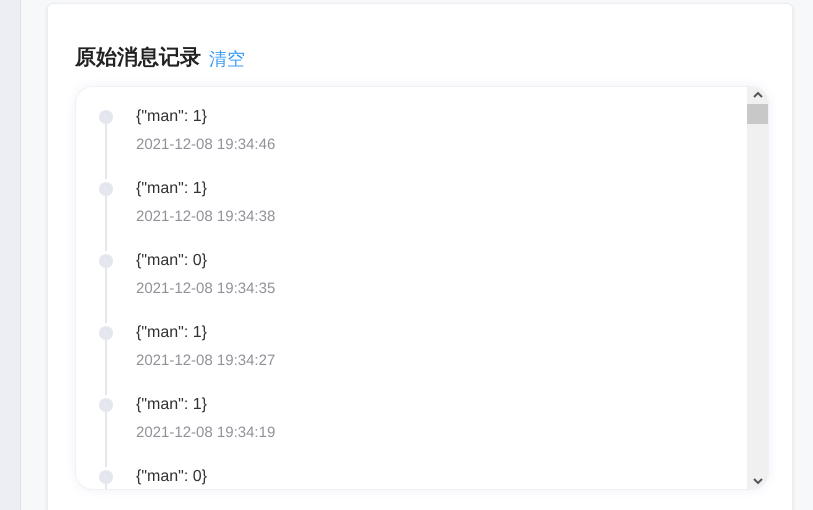 Image resolution: width=813 pixels, height=510 pixels. What do you see at coordinates (757, 94) in the screenshot?
I see `scroll-up-icon` at bounding box center [757, 94].